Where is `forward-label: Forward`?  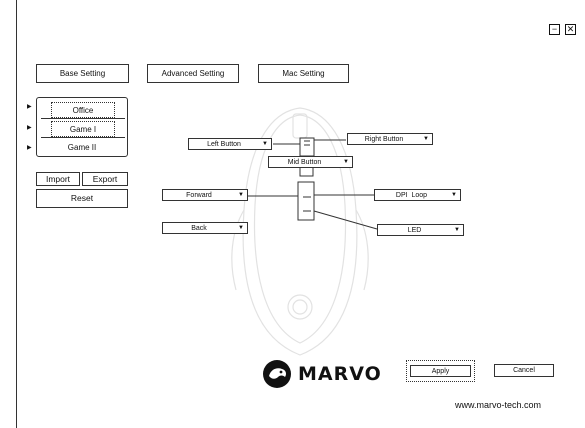 forward-label: Forward is located at coordinates (199, 195).